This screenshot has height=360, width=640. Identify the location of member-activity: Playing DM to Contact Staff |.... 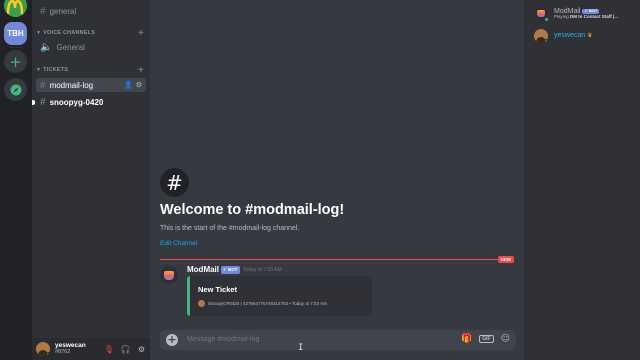
(586, 17).